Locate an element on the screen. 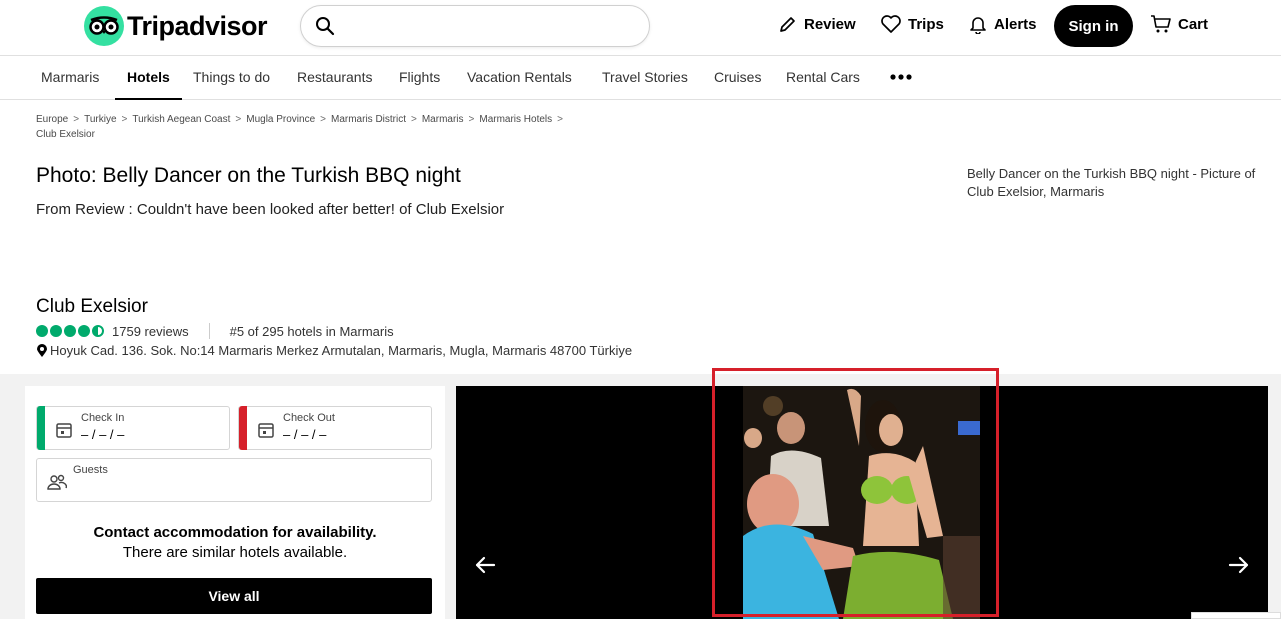  alerts-label: Alerts is located at coordinates (1015, 24).